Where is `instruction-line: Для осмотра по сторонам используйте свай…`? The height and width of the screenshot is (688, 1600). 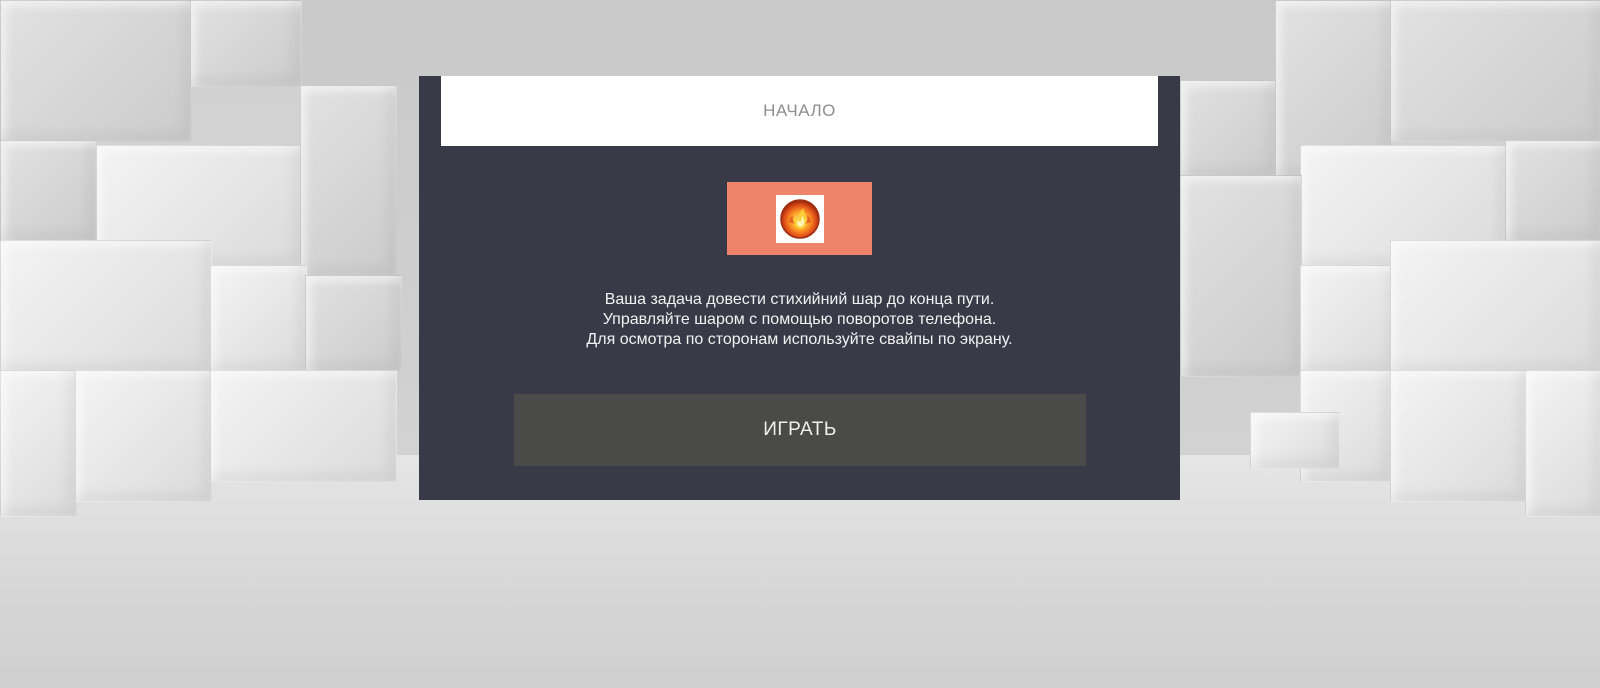 instruction-line: Для осмотра по сторонам используйте свай… is located at coordinates (799, 339).